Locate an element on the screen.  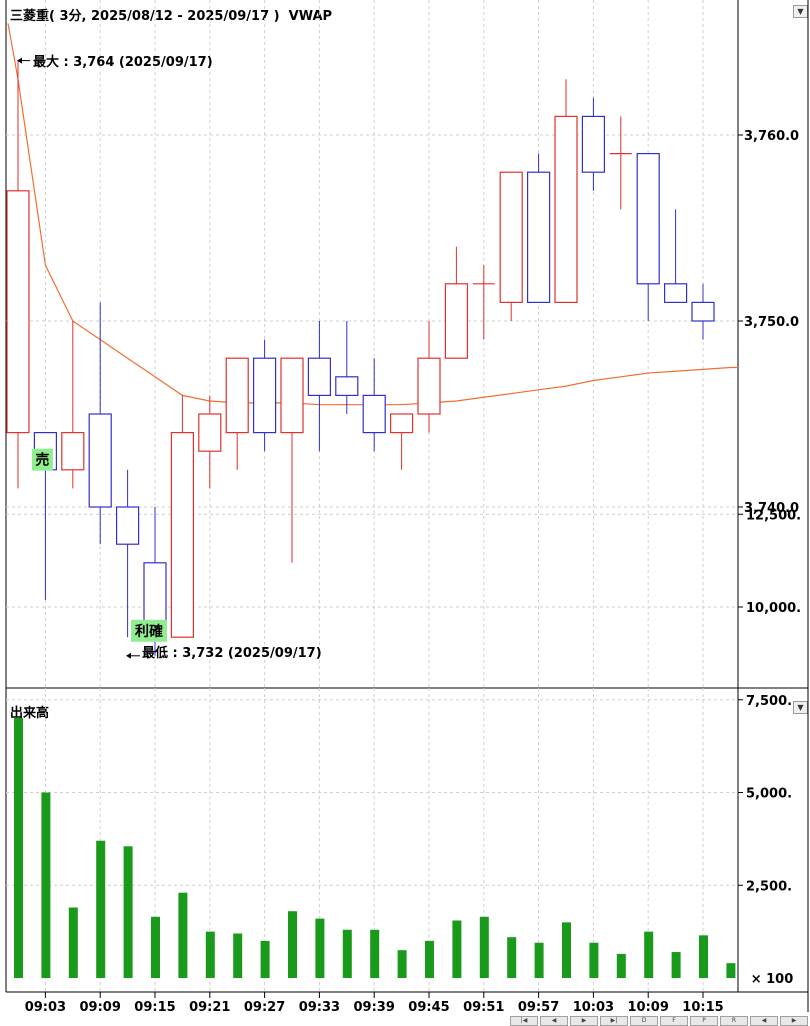
time-tick-label: 09:03 is located at coordinates (45, 1007).